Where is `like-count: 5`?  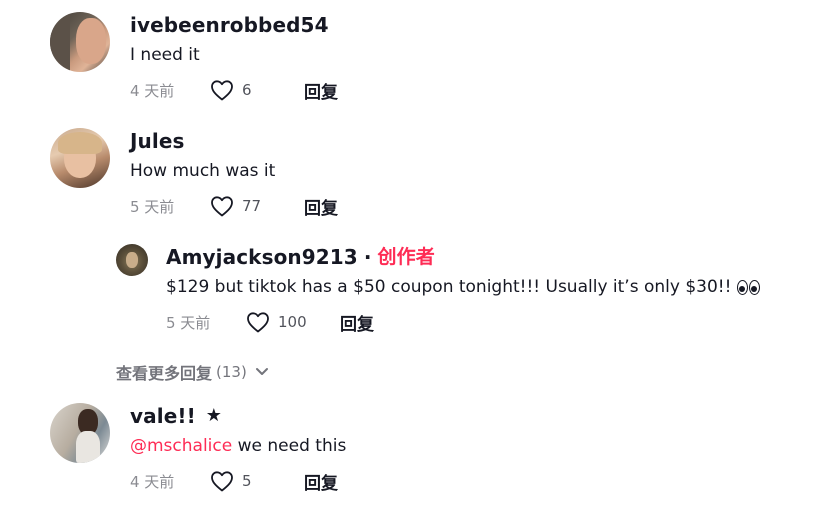 like-count: 5 is located at coordinates (247, 481).